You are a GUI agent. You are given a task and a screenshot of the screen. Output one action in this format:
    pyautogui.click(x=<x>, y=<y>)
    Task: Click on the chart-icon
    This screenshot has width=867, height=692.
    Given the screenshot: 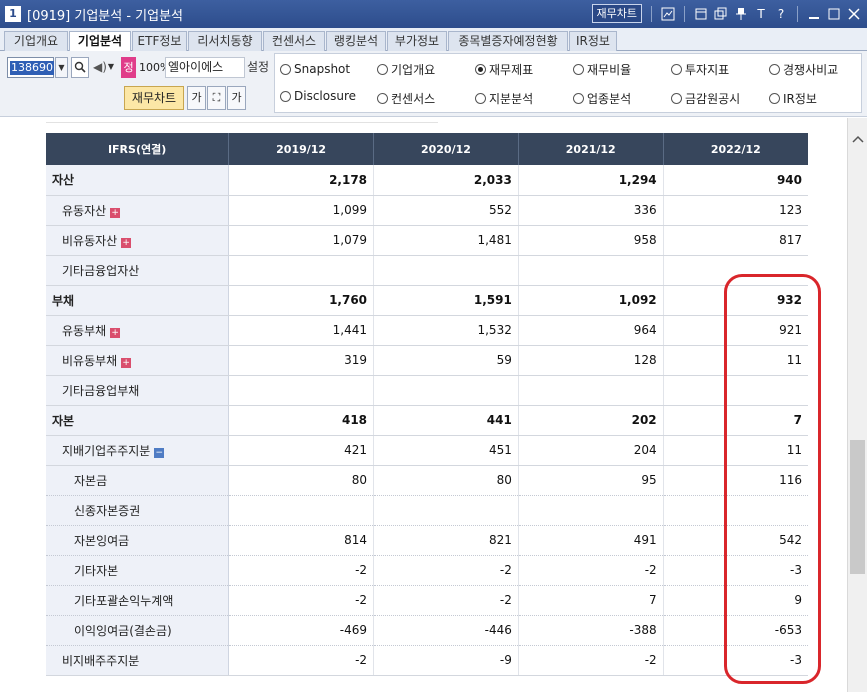 What is the action you would take?
    pyautogui.click(x=668, y=14)
    